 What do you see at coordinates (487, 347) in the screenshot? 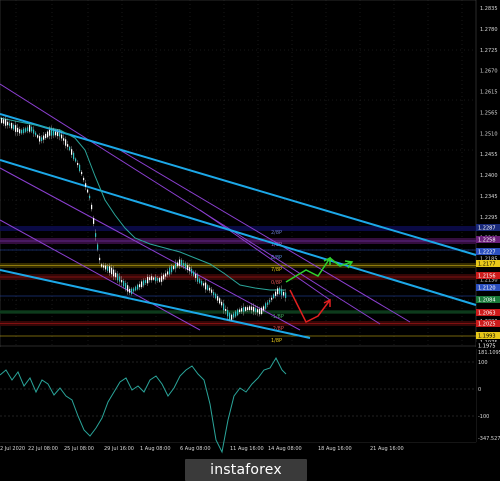
I see `price-tag-label: 1.1975` at bounding box center [487, 347].